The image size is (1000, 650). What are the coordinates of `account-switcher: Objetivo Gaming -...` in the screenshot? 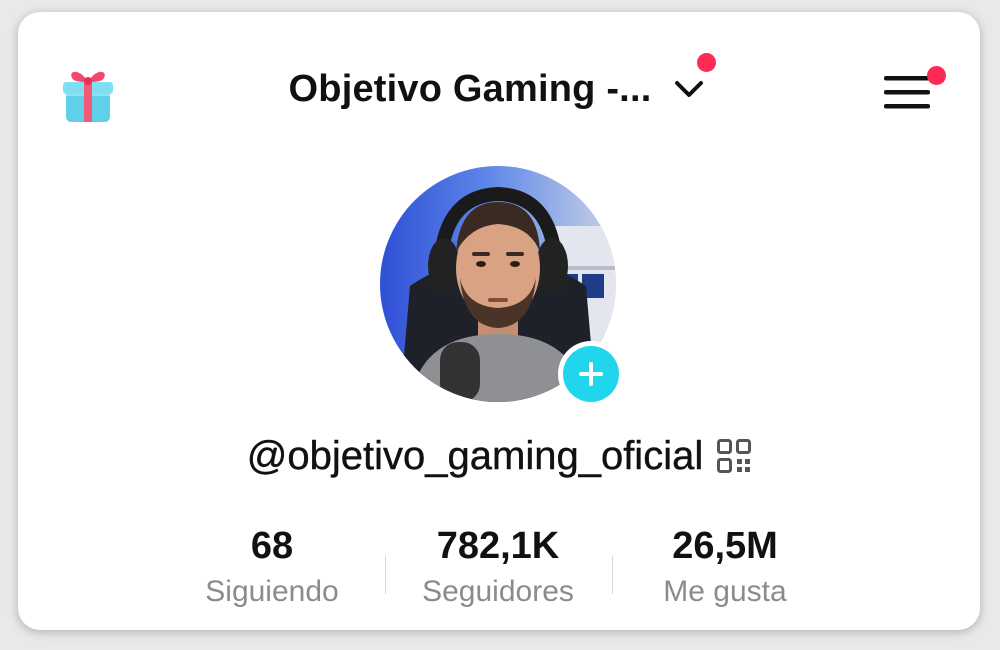 It's located at (499, 83).